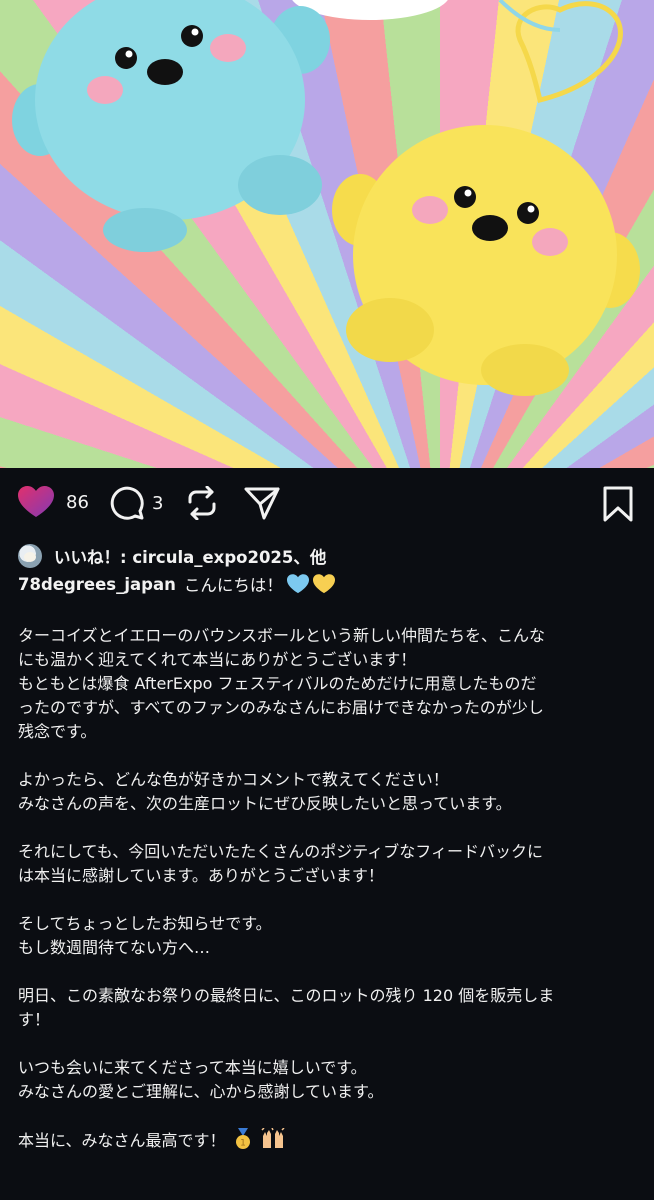 The height and width of the screenshot is (1200, 654). I want to click on caption-line: は本当に感謝しています。ありがとうございます！, so click(201, 875).